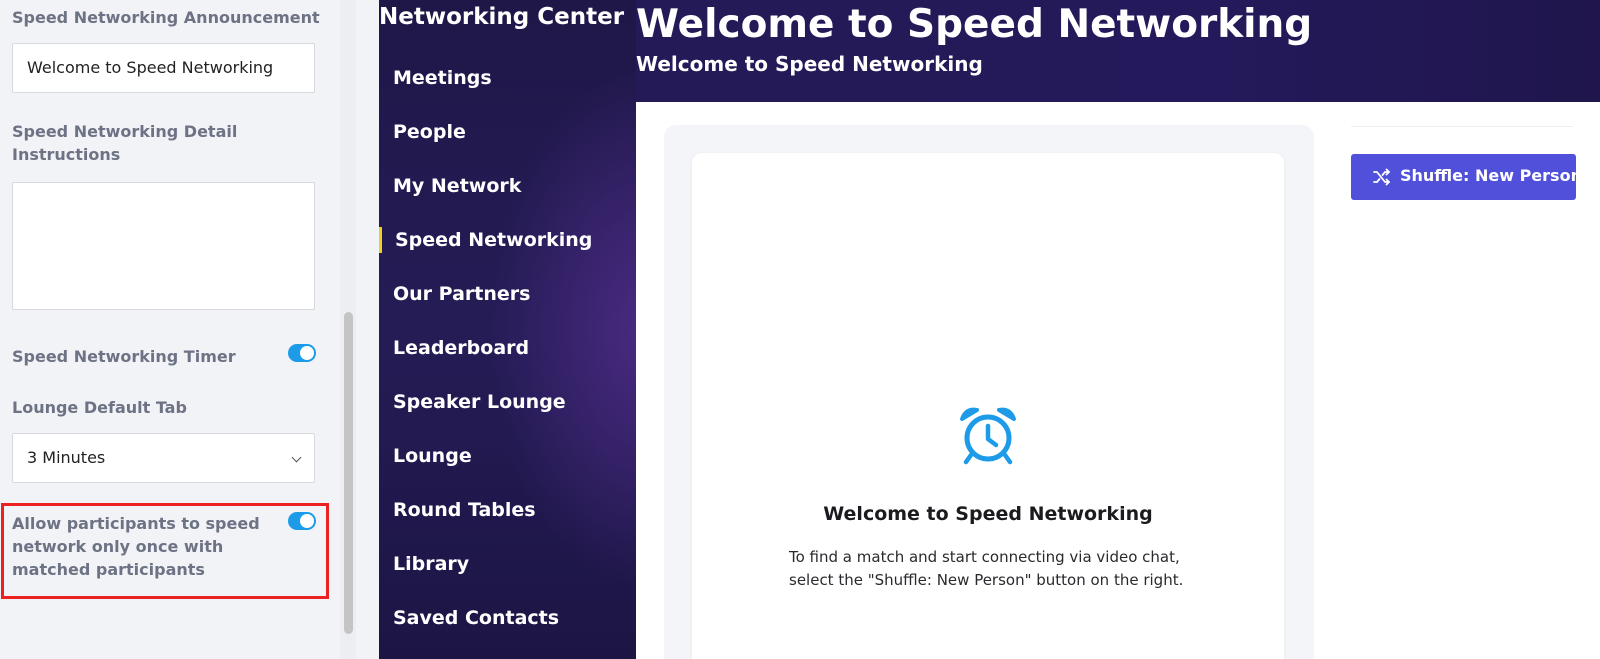 Image resolution: width=1600 pixels, height=659 pixels. What do you see at coordinates (66, 154) in the screenshot?
I see `detail-instructions-label-line2: Instructions` at bounding box center [66, 154].